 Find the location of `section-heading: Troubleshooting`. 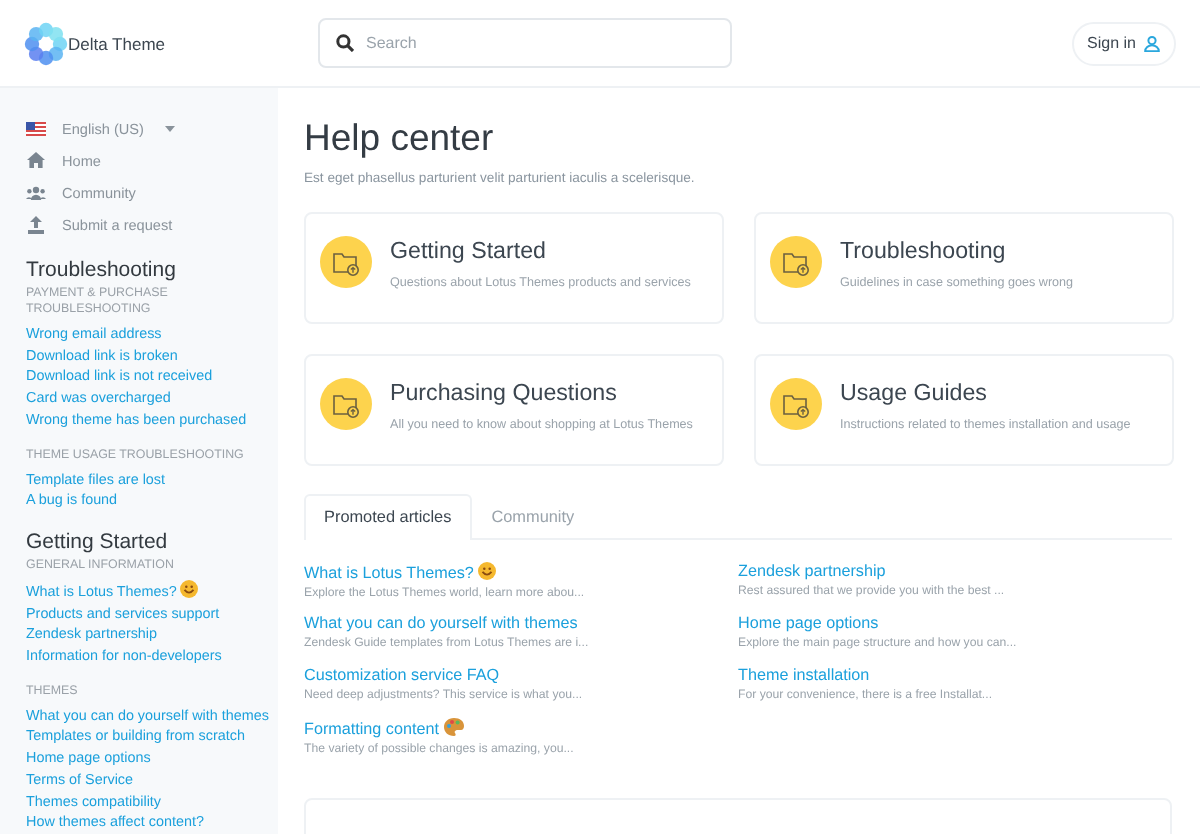

section-heading: Troubleshooting is located at coordinates (102, 270).